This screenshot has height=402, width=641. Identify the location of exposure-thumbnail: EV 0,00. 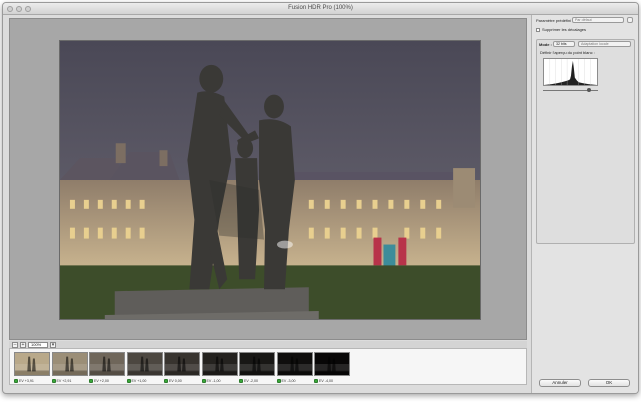
(182, 367).